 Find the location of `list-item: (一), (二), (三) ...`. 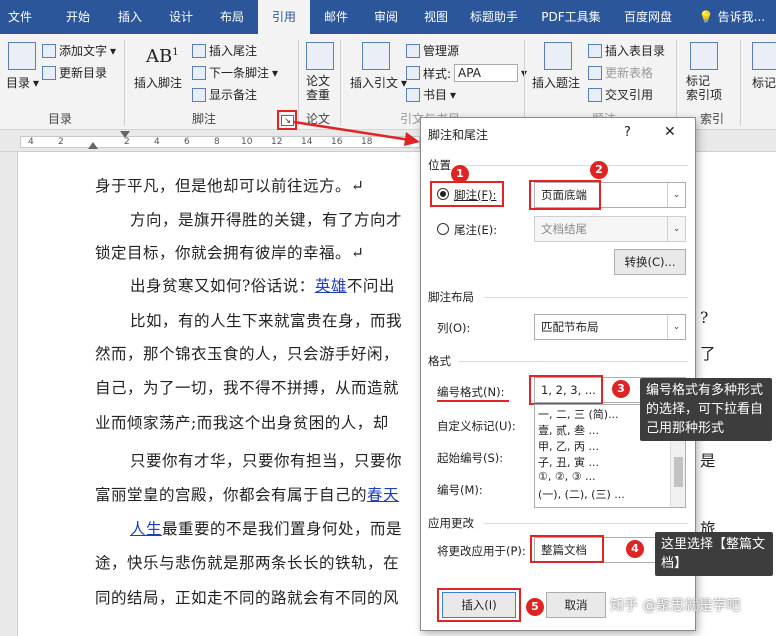

list-item: (一), (二), (三) ... is located at coordinates (581, 494).